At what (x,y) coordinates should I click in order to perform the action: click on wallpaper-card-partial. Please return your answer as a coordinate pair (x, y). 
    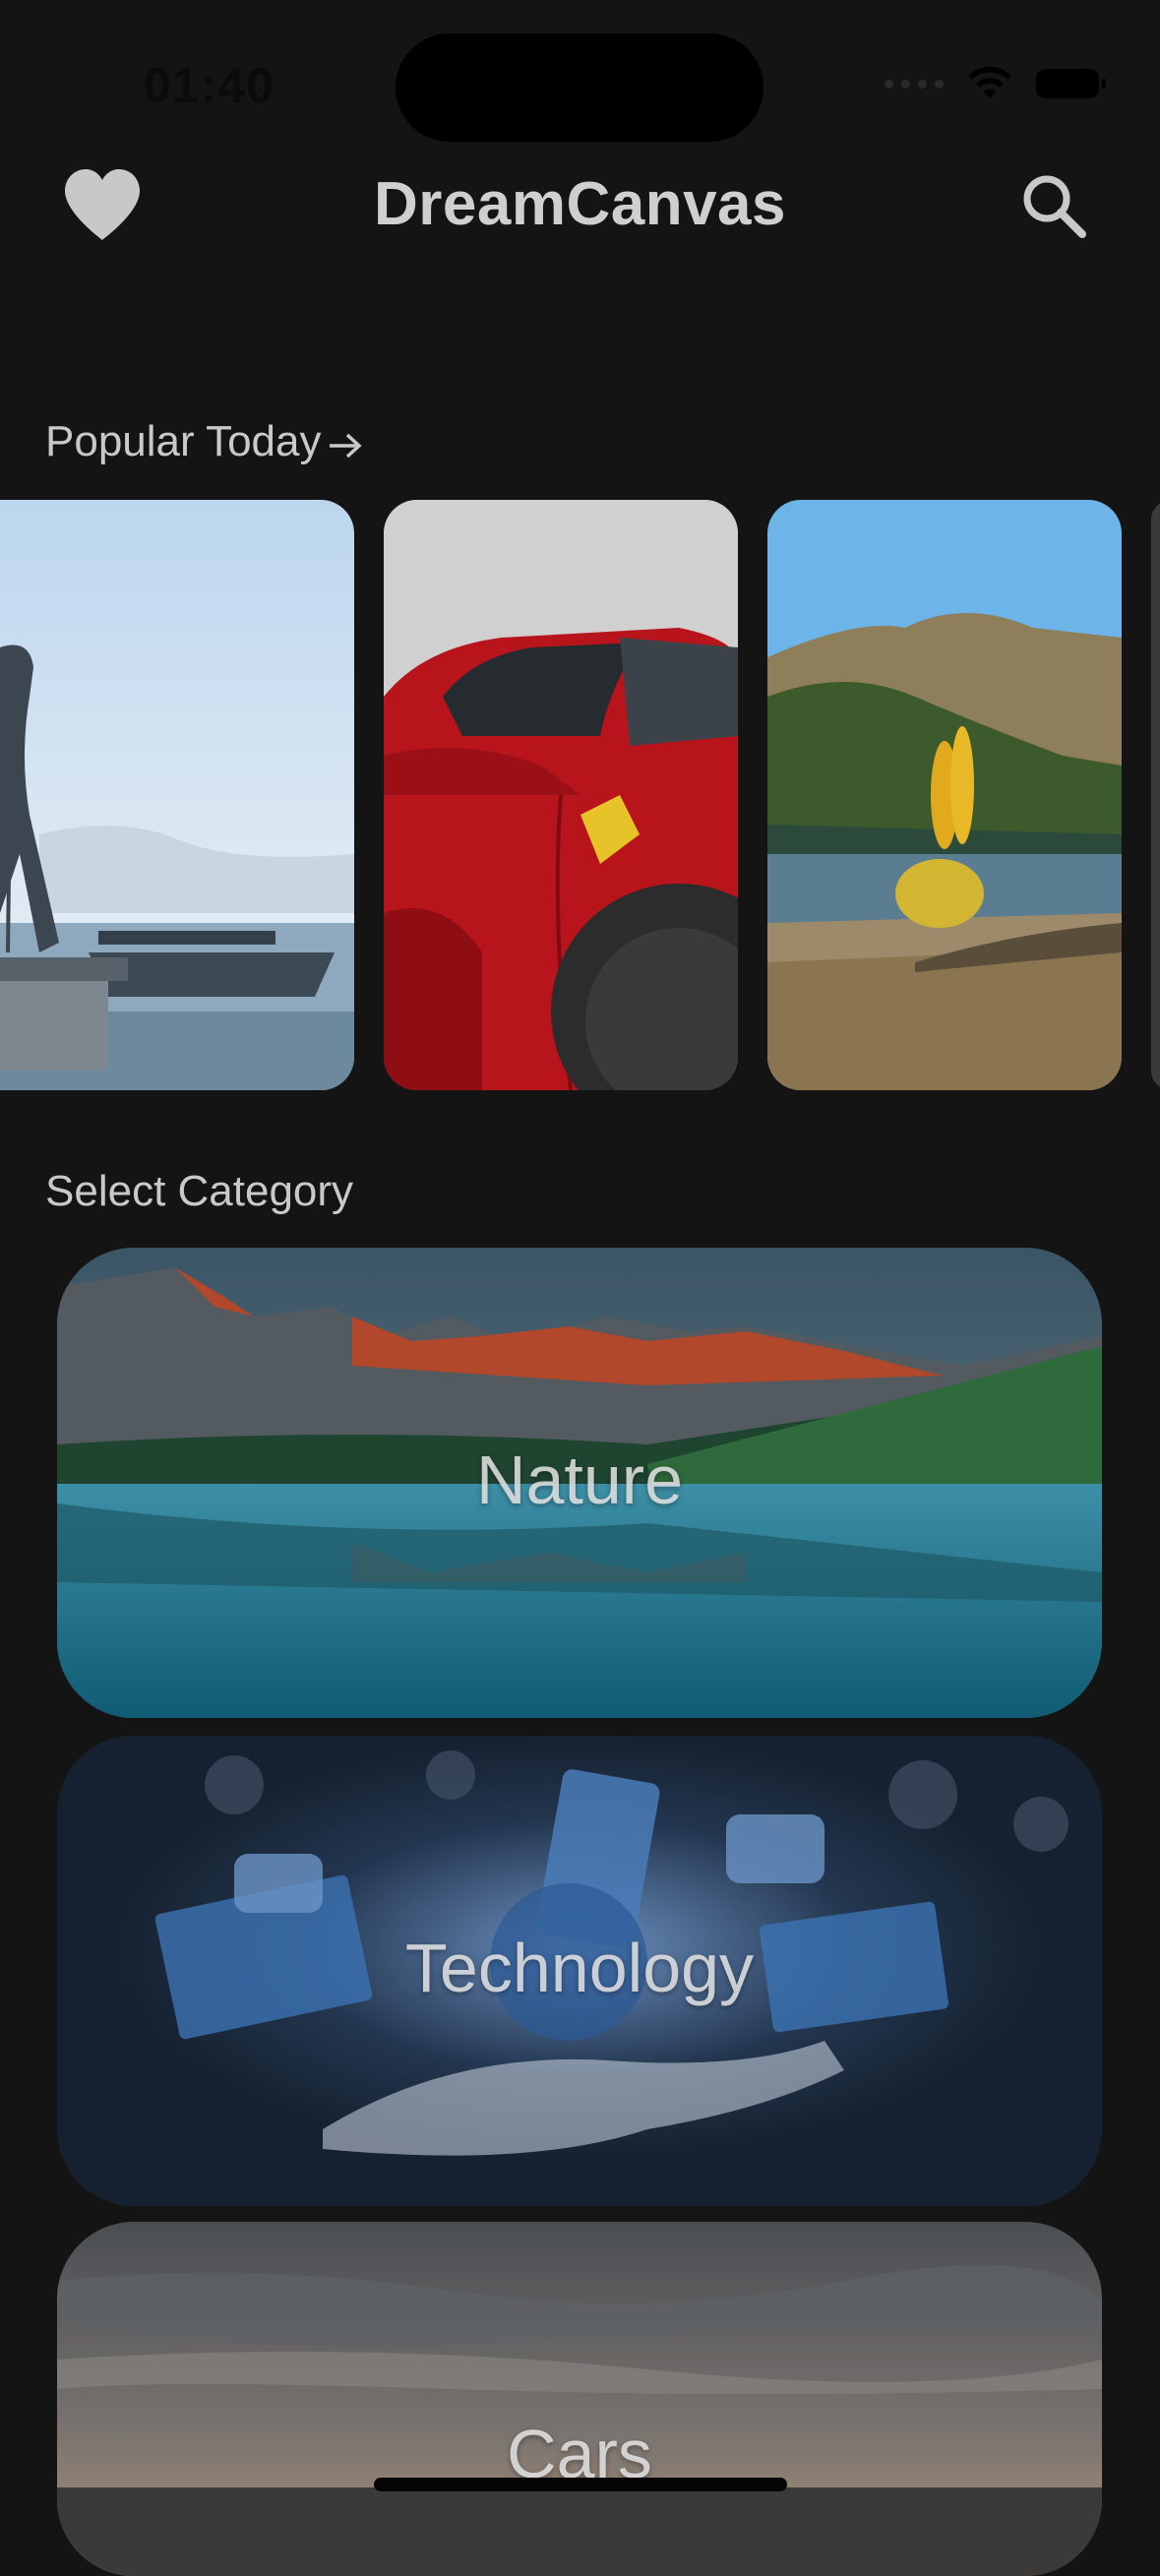
    Looking at the image, I should click on (1155, 795).